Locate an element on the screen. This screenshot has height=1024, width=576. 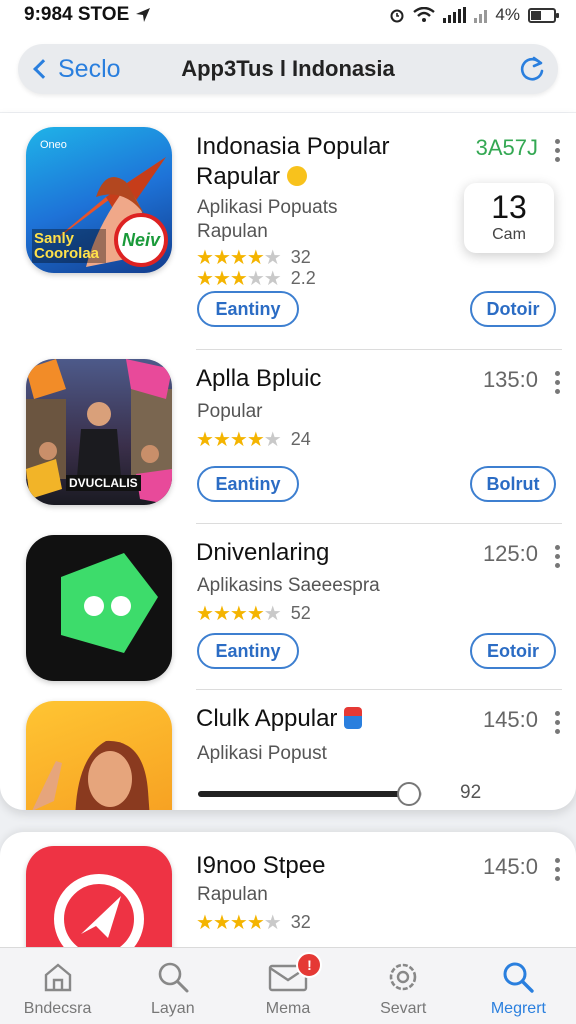
back-button: Seclo is located at coordinates (74, 69).